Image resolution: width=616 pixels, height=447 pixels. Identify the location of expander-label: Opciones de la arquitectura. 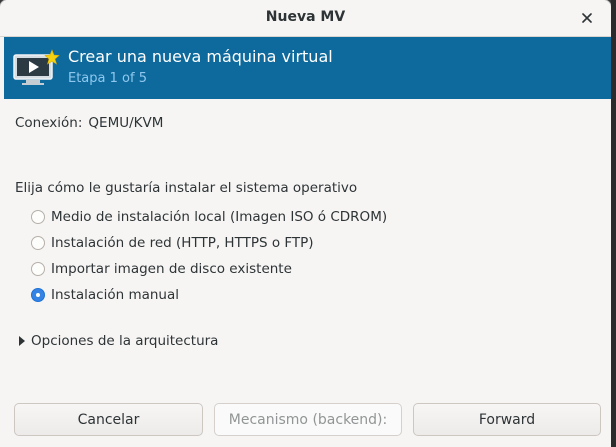
(125, 341).